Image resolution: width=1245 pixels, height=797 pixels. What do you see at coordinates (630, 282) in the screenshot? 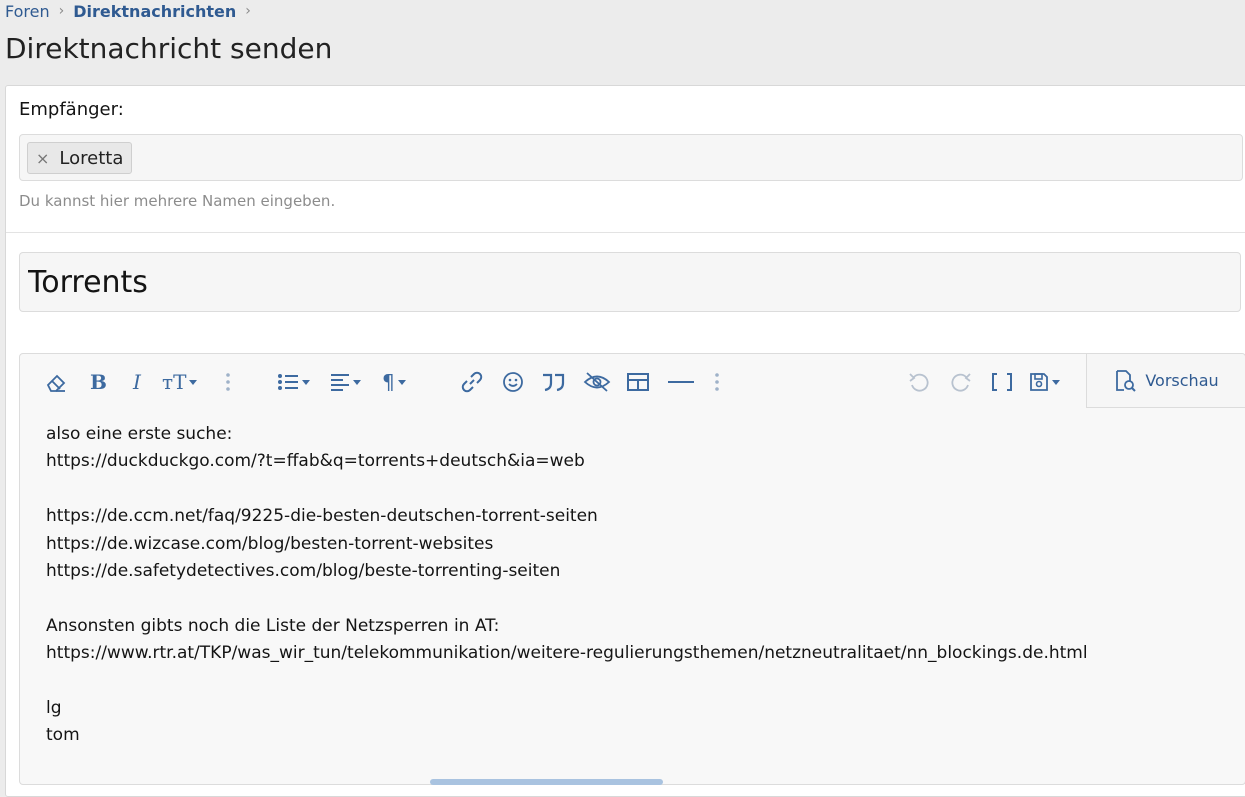
I see `title-input` at bounding box center [630, 282].